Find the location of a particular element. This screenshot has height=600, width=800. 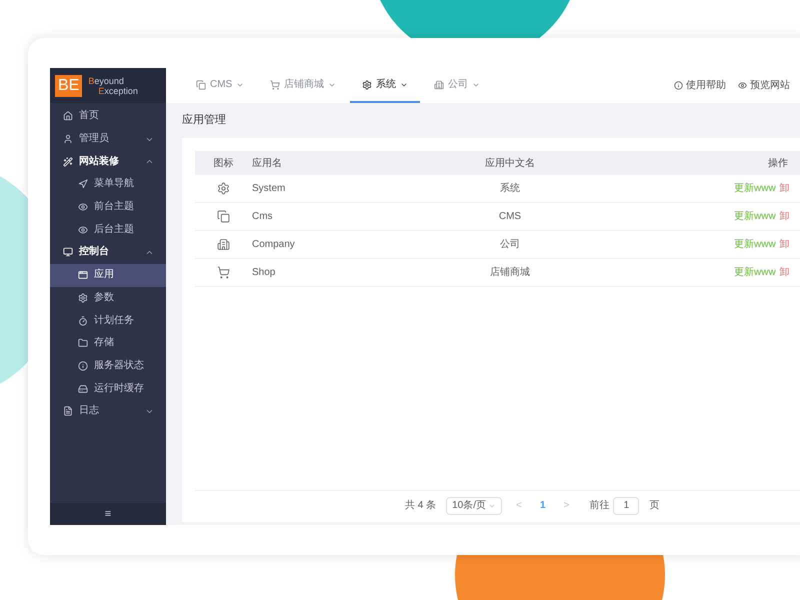

sidebar-item: 前台主题 is located at coordinates (108, 207).